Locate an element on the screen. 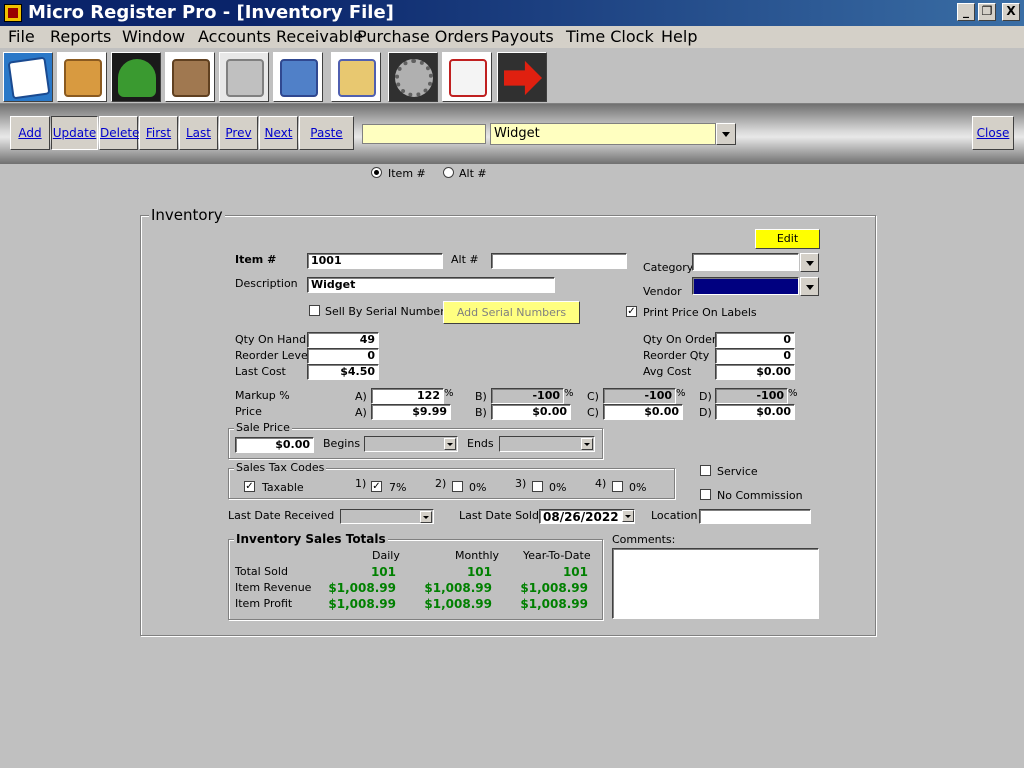 This screenshot has height=768, width=1024. last-date-received-dropdown-icon is located at coordinates (426, 517).